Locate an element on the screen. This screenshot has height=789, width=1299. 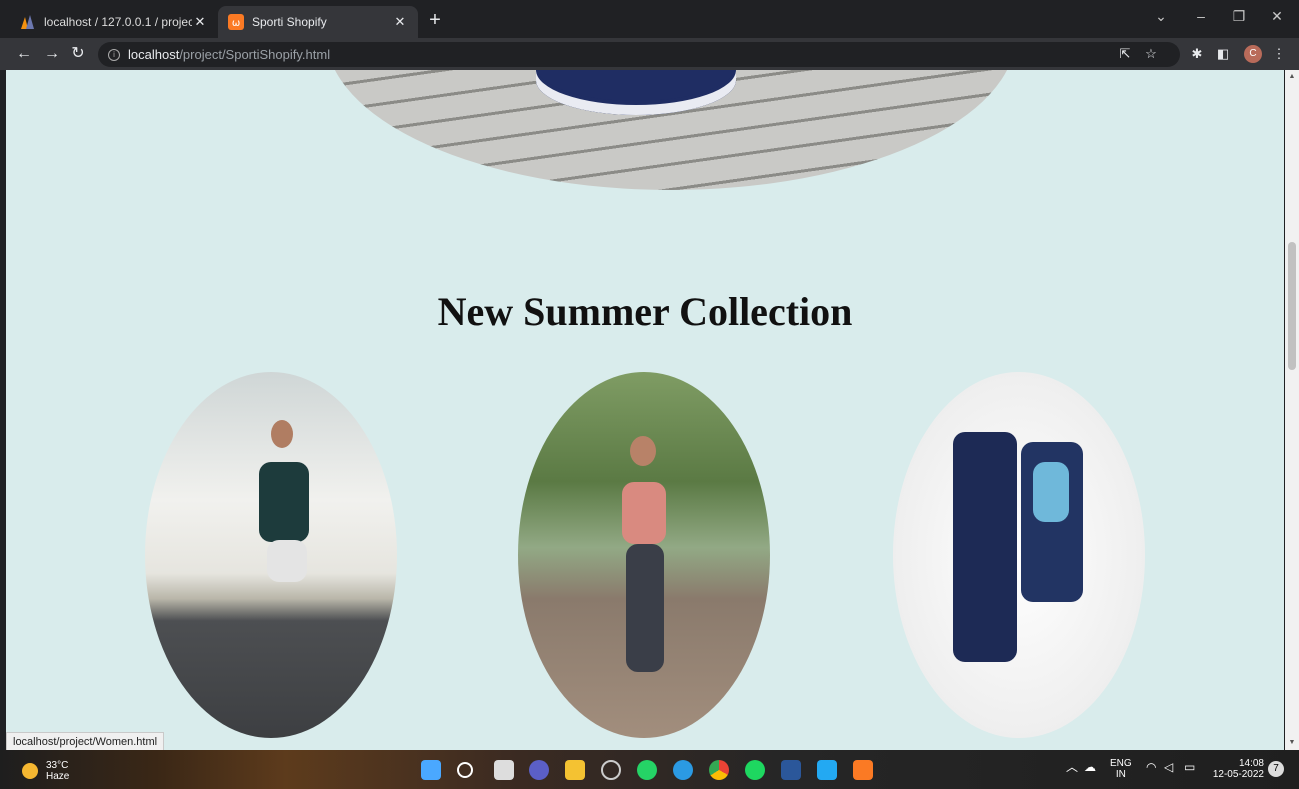
scroll-up-icon: ▲ is located at coordinates (1292, 77).